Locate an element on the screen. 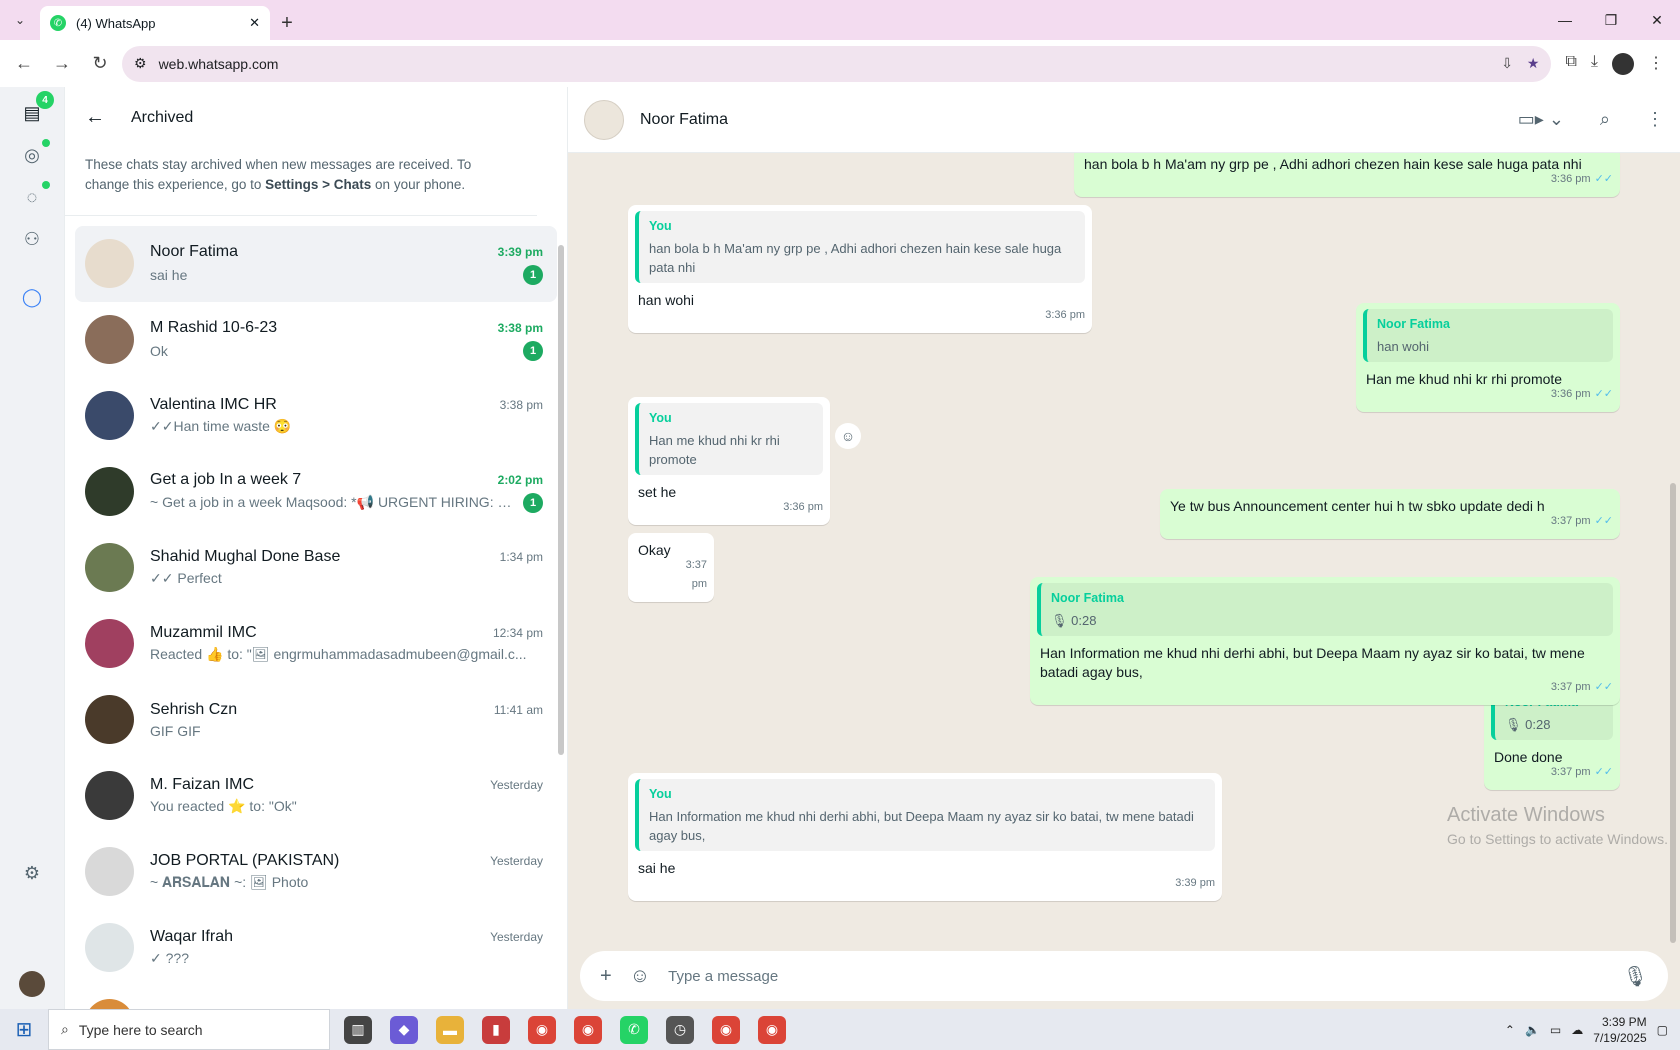 The width and height of the screenshot is (1680, 1050). sticker-icon: ☺ is located at coordinates (640, 976).